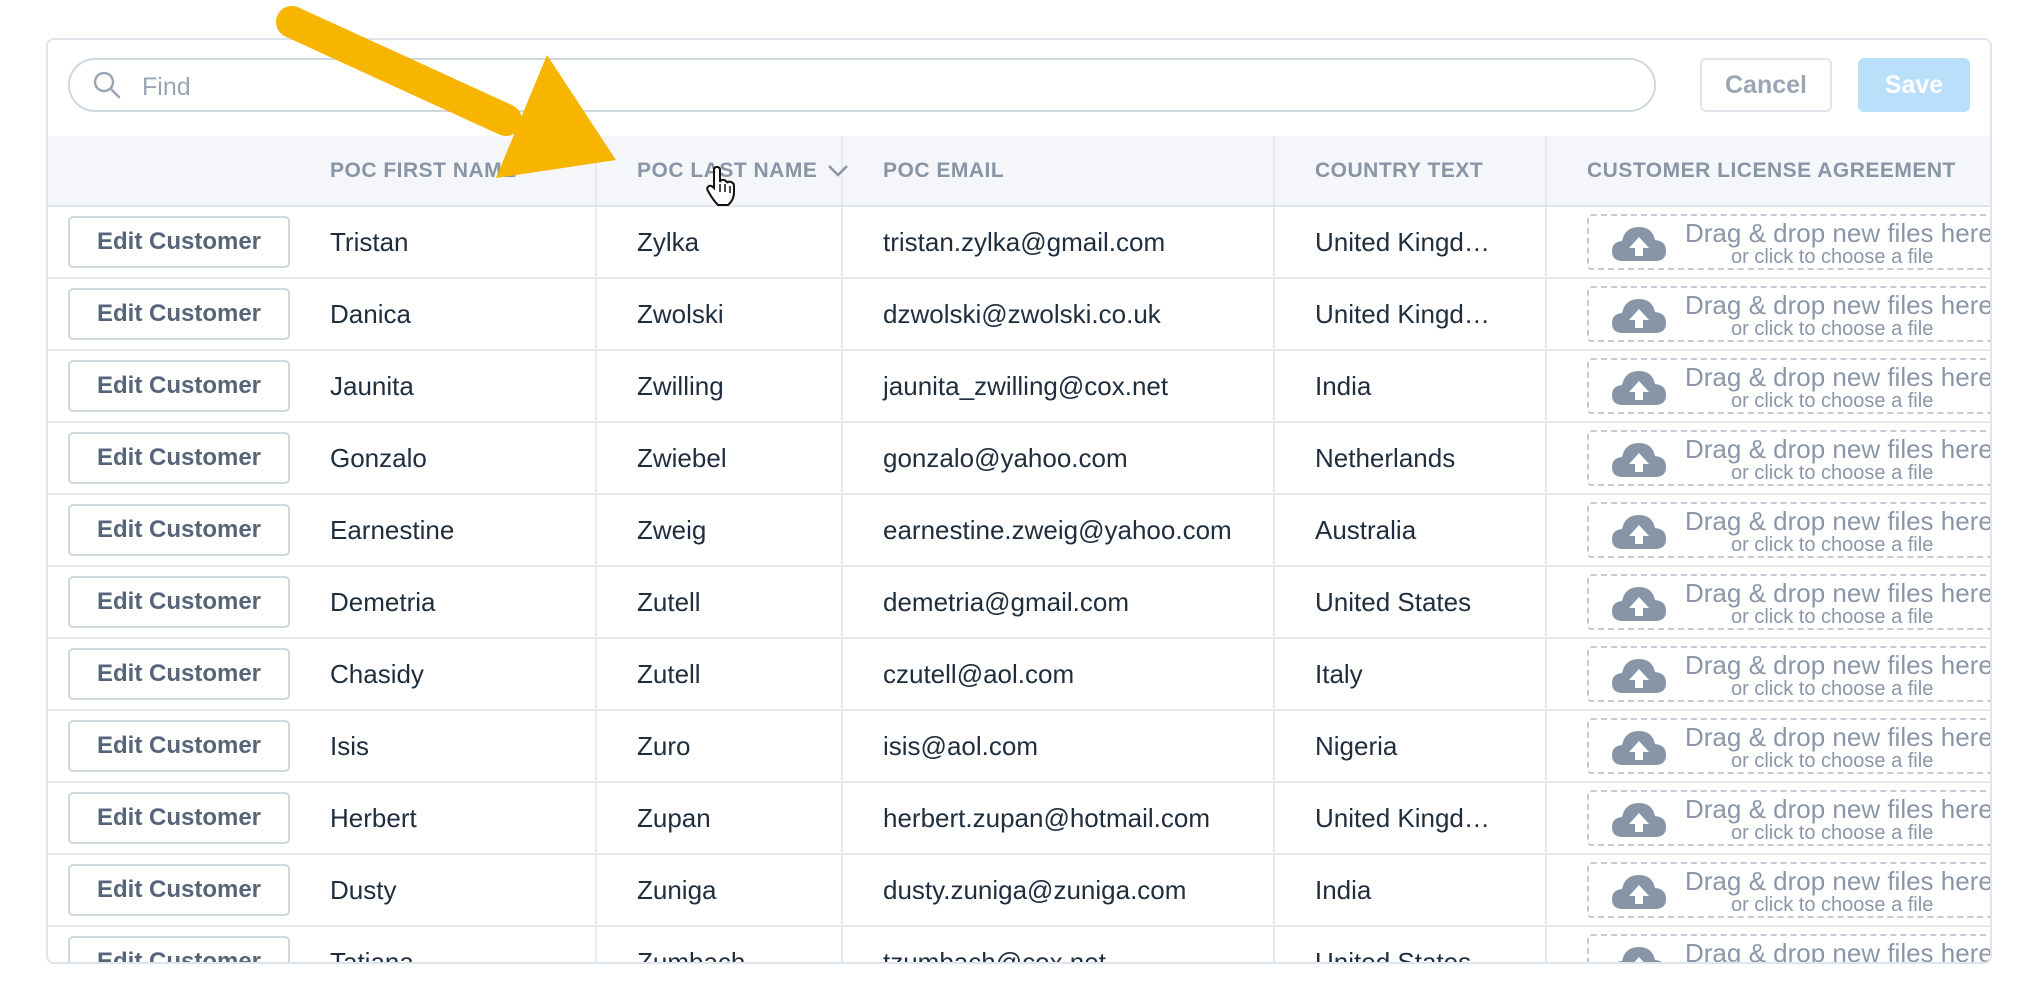  I want to click on poc-email-cell: czutell@aol.com, so click(1058, 674).